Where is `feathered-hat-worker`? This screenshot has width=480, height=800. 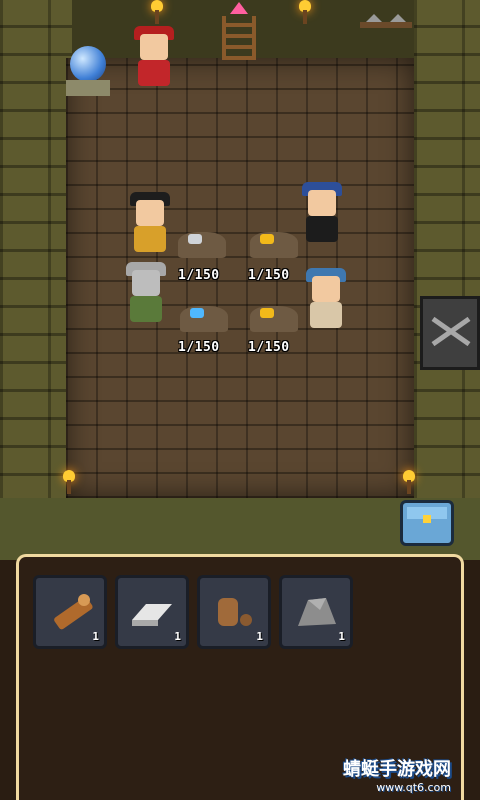 feathered-hat-worker is located at coordinates (322, 213).